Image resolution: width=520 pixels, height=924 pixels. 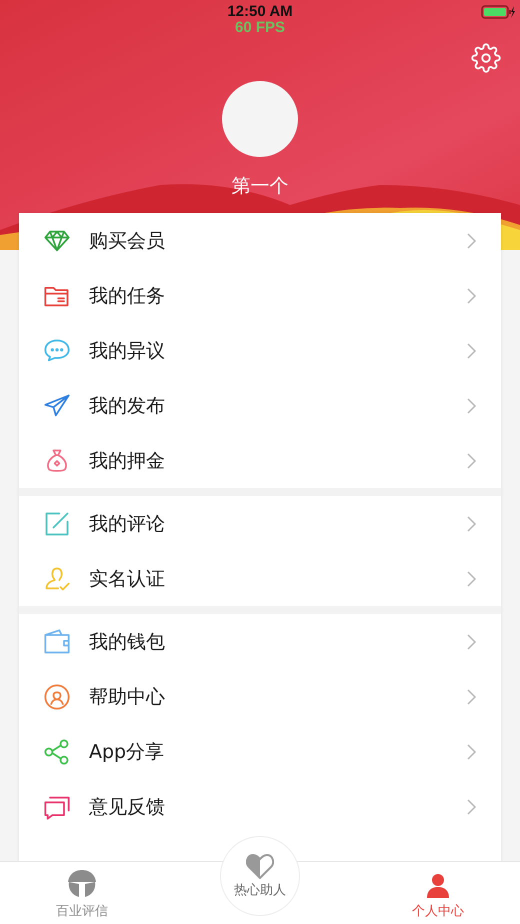 I want to click on menu-item: 帮助中心, so click(x=260, y=696).